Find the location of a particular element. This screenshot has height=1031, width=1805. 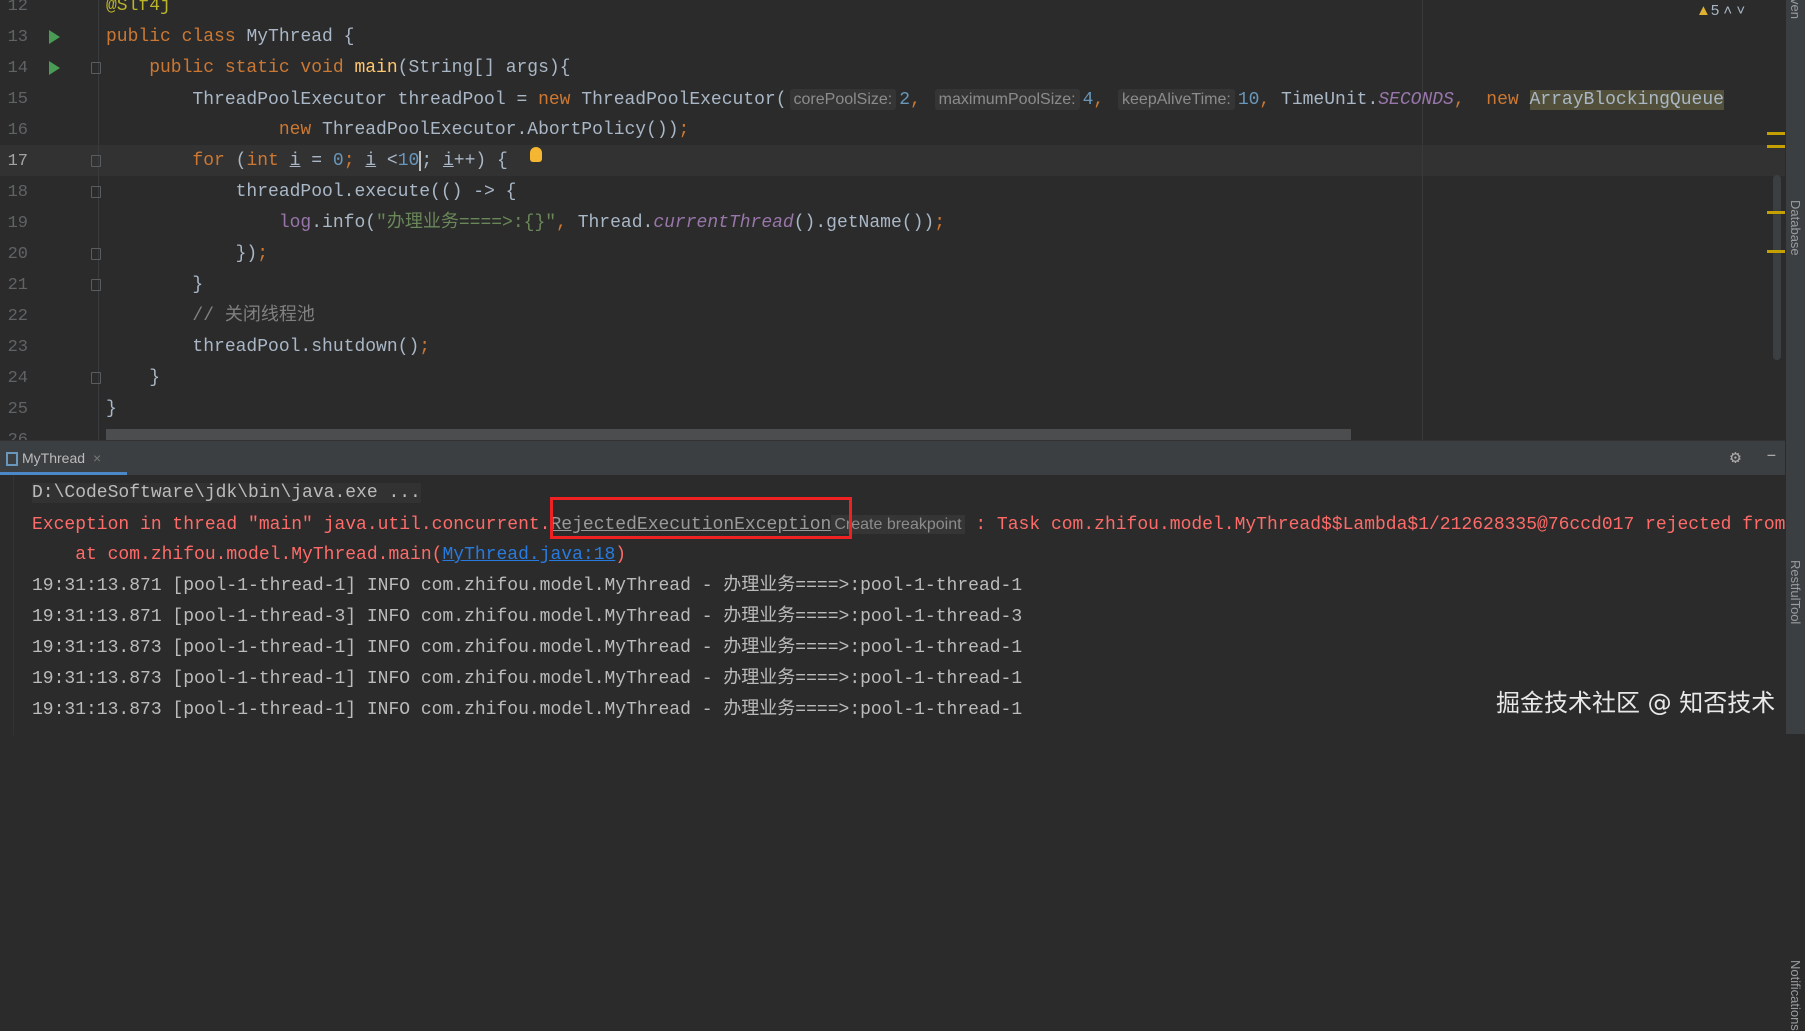

code-line: 17 for (int i = 0; i <10; i++) { is located at coordinates (892, 161).